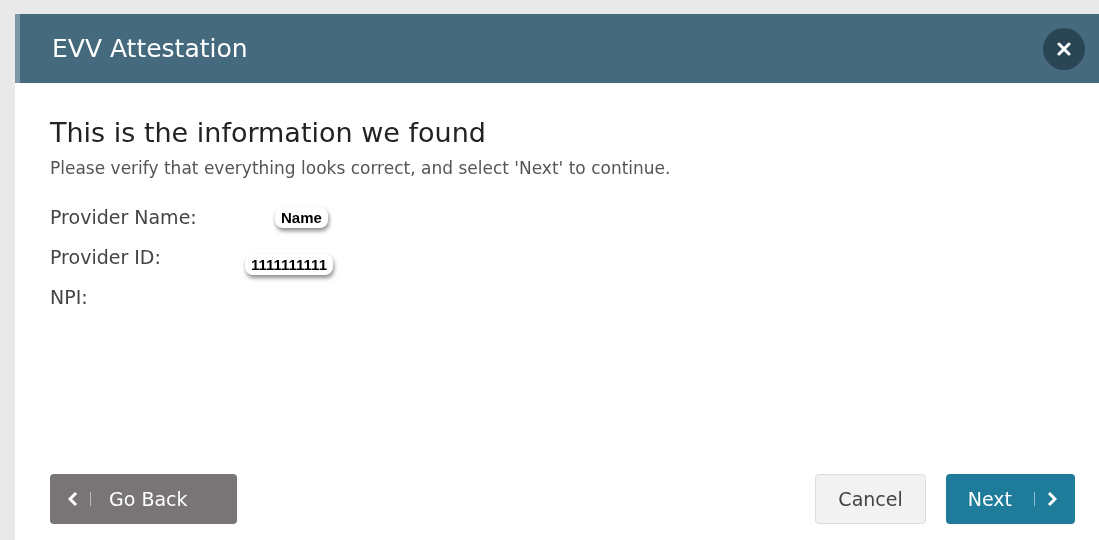 The width and height of the screenshot is (1099, 540). I want to click on field-label: Provider Name:, so click(124, 217).